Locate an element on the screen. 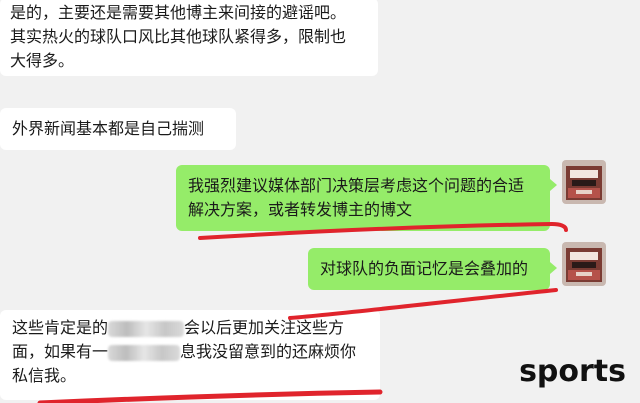 The width and height of the screenshot is (640, 403). message-text: 这些肯定是的 is located at coordinates (60, 327).